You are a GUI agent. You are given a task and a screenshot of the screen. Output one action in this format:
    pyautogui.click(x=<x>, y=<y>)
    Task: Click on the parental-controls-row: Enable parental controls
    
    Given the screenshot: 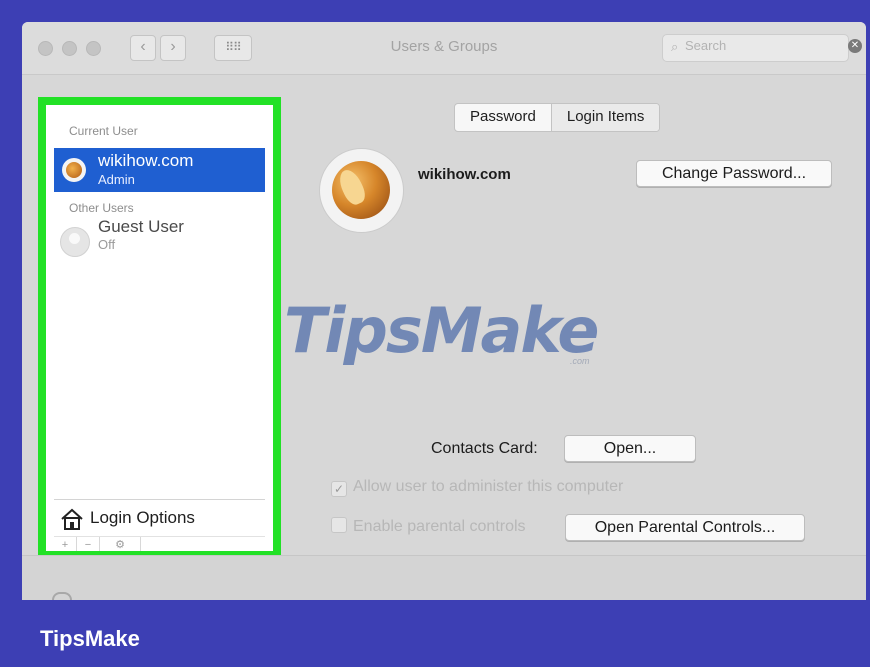 What is the action you would take?
    pyautogui.click(x=428, y=526)
    